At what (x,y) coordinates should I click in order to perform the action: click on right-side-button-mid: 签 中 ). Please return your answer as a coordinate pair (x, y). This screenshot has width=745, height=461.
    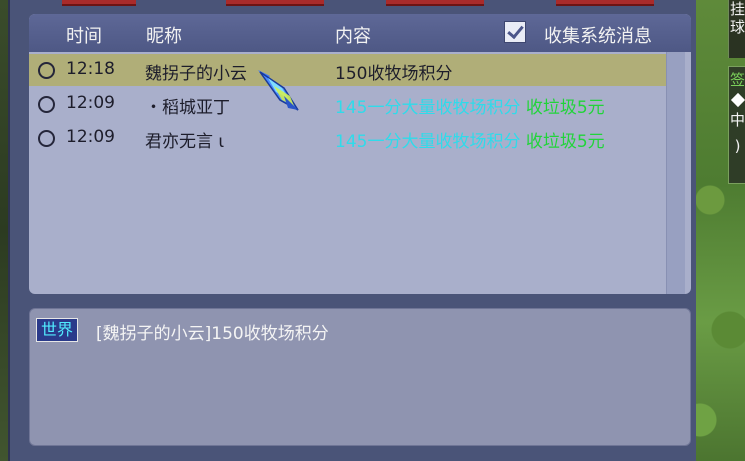
    Looking at the image, I should click on (736, 125).